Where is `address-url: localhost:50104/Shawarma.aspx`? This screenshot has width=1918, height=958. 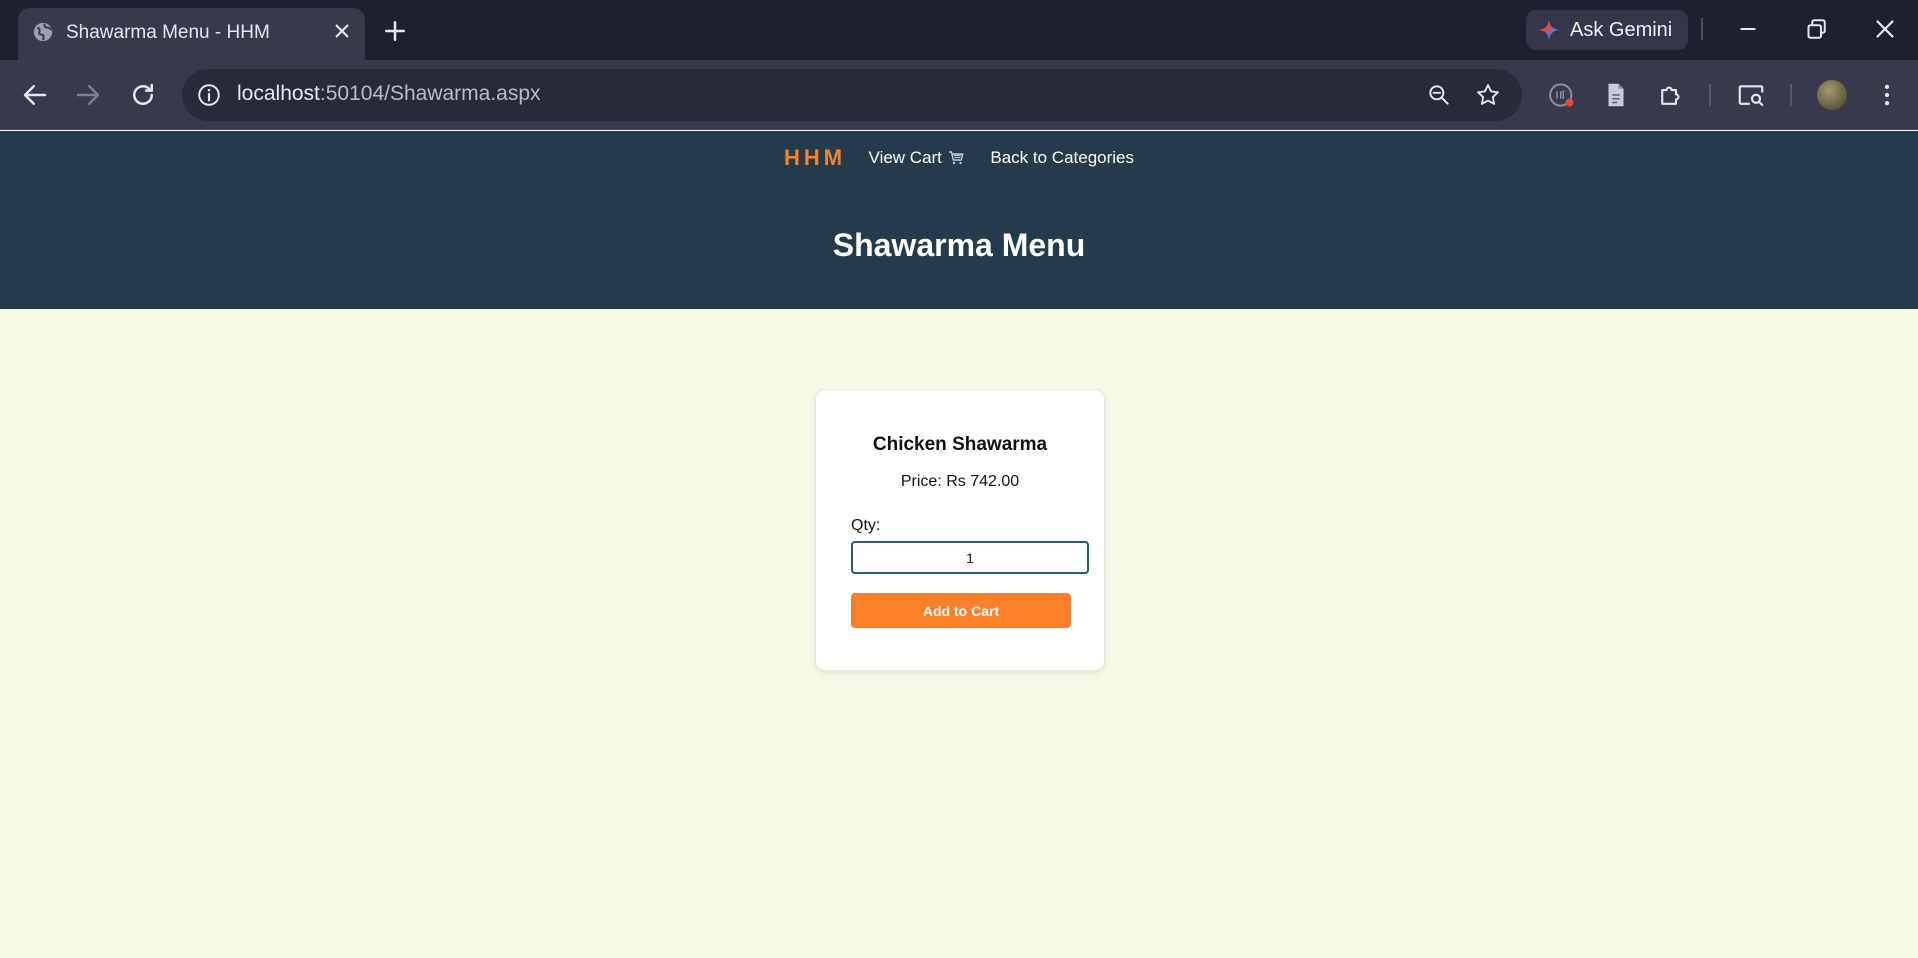 address-url: localhost:50104/Shawarma.aspx is located at coordinates (389, 94).